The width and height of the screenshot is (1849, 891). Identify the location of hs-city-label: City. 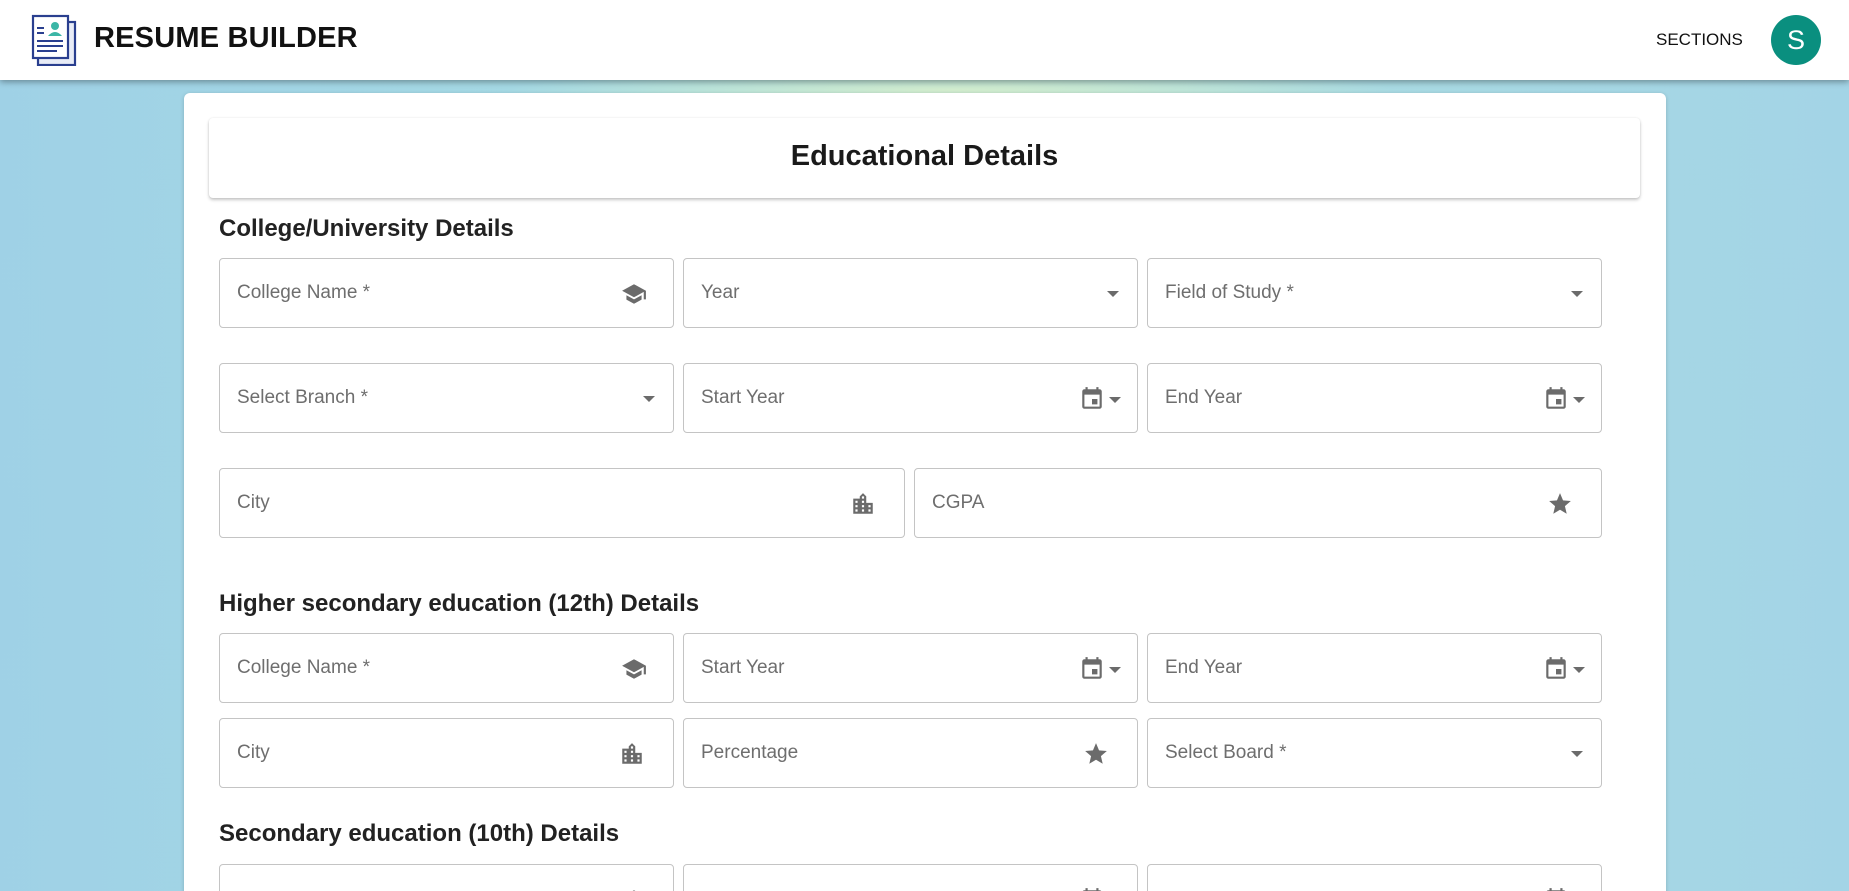
(253, 752).